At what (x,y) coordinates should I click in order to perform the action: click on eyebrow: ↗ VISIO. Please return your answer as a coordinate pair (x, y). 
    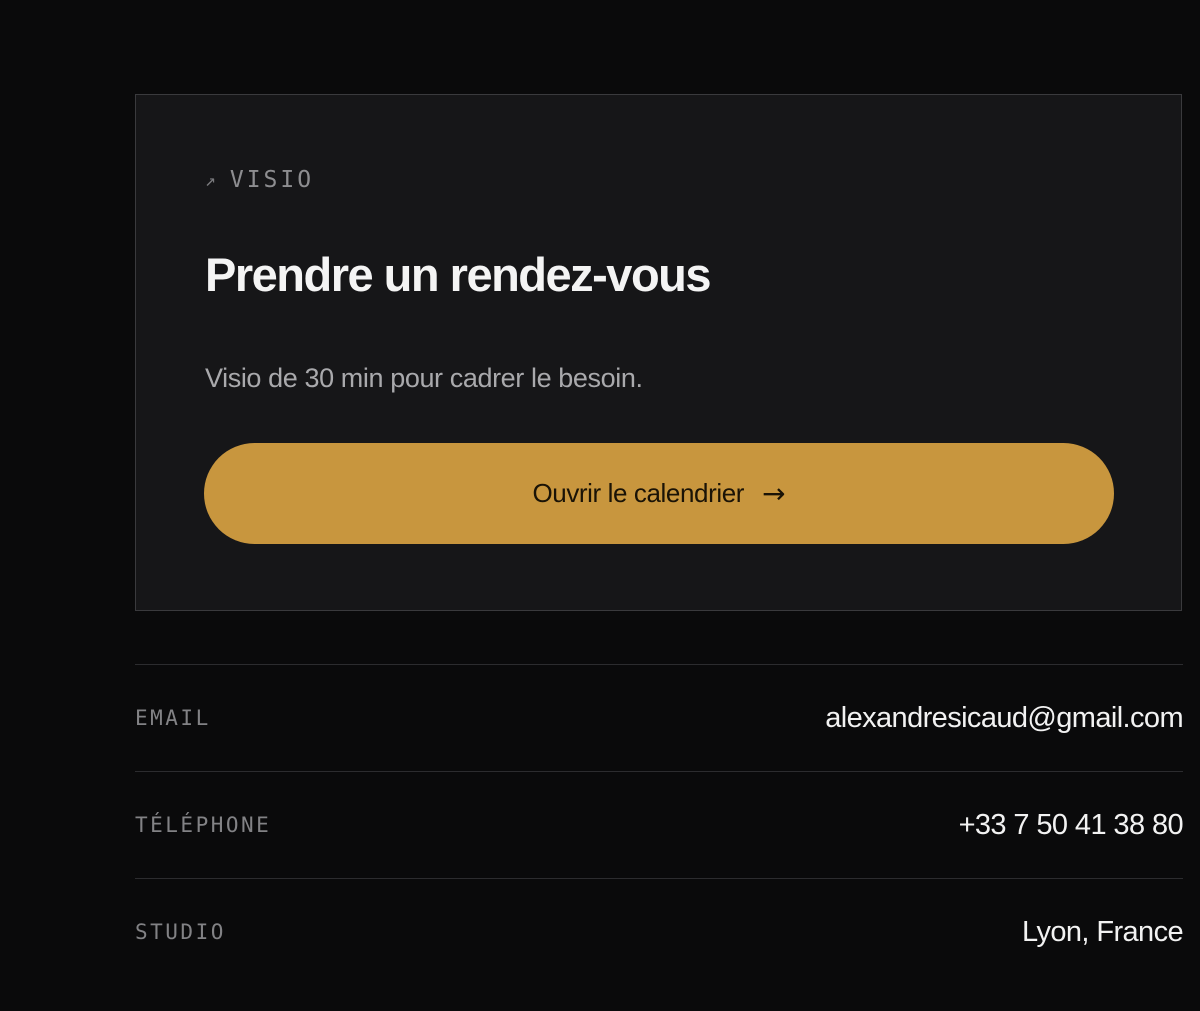
    Looking at the image, I should click on (259, 180).